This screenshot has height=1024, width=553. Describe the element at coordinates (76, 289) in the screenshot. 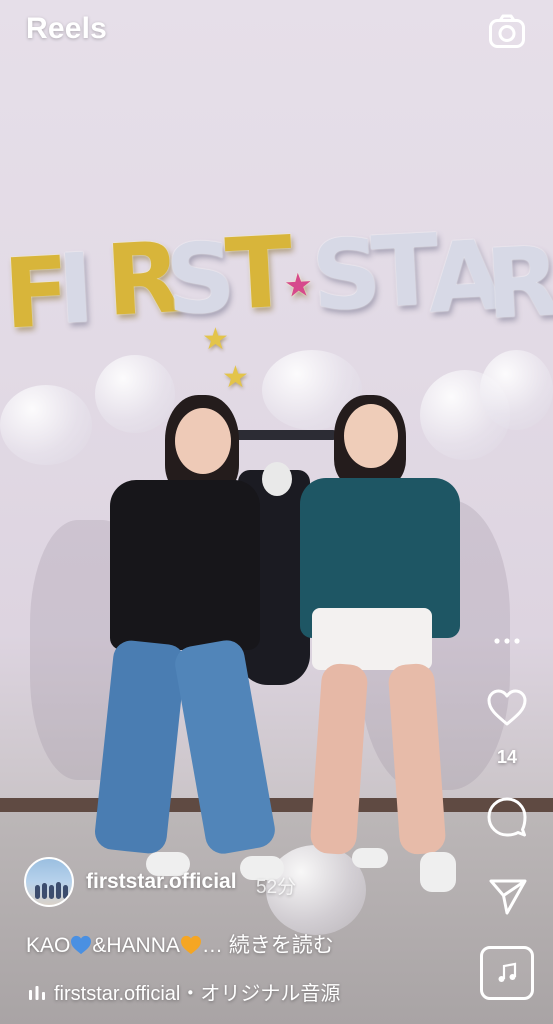

I see `balloon-letter: I` at that location.